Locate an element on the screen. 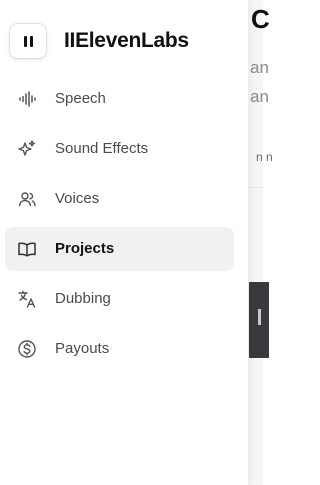 This screenshot has height=485, width=320. book-open-icon is located at coordinates (27, 249).